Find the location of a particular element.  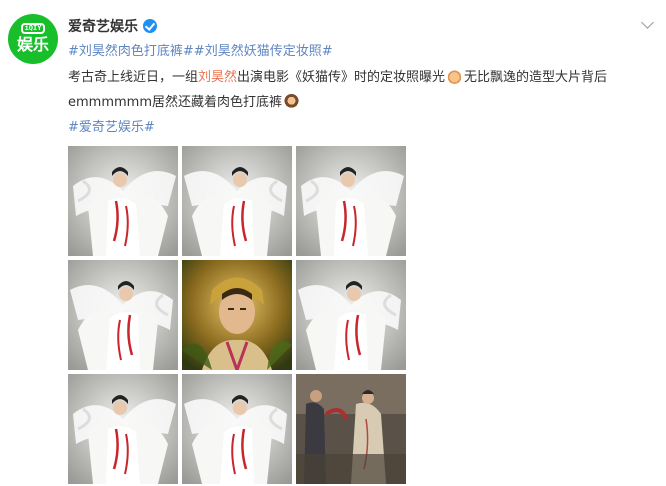

avatar-logo-mark: iQIY is located at coordinates (33, 28).